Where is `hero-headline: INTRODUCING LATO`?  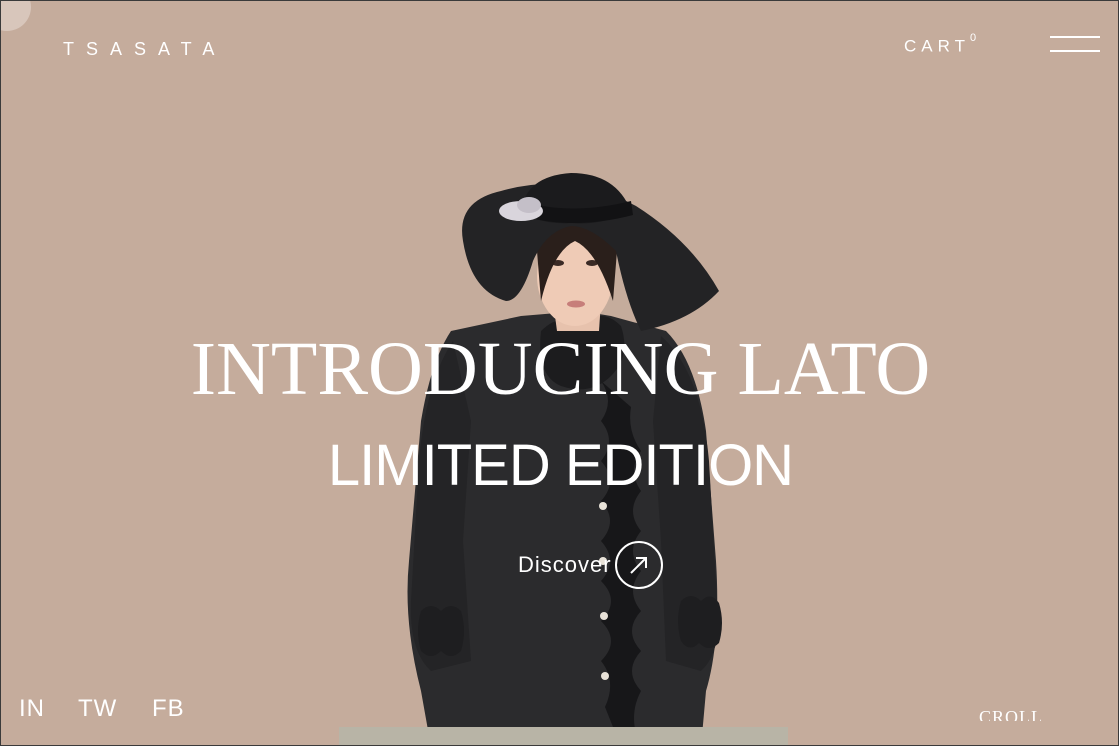 hero-headline: INTRODUCING LATO is located at coordinates (560, 369).